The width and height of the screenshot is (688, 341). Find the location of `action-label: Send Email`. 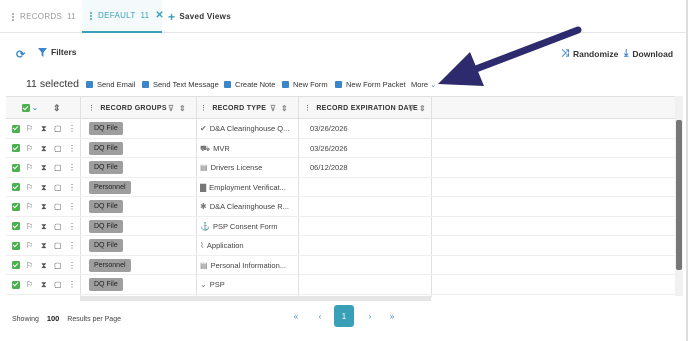

action-label: Send Email is located at coordinates (116, 84).